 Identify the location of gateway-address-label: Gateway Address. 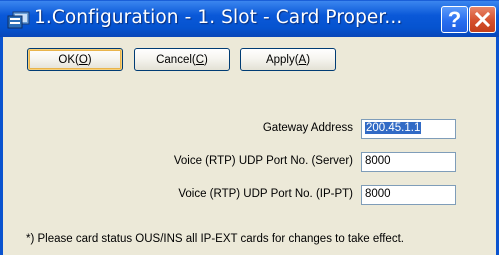
(307, 128).